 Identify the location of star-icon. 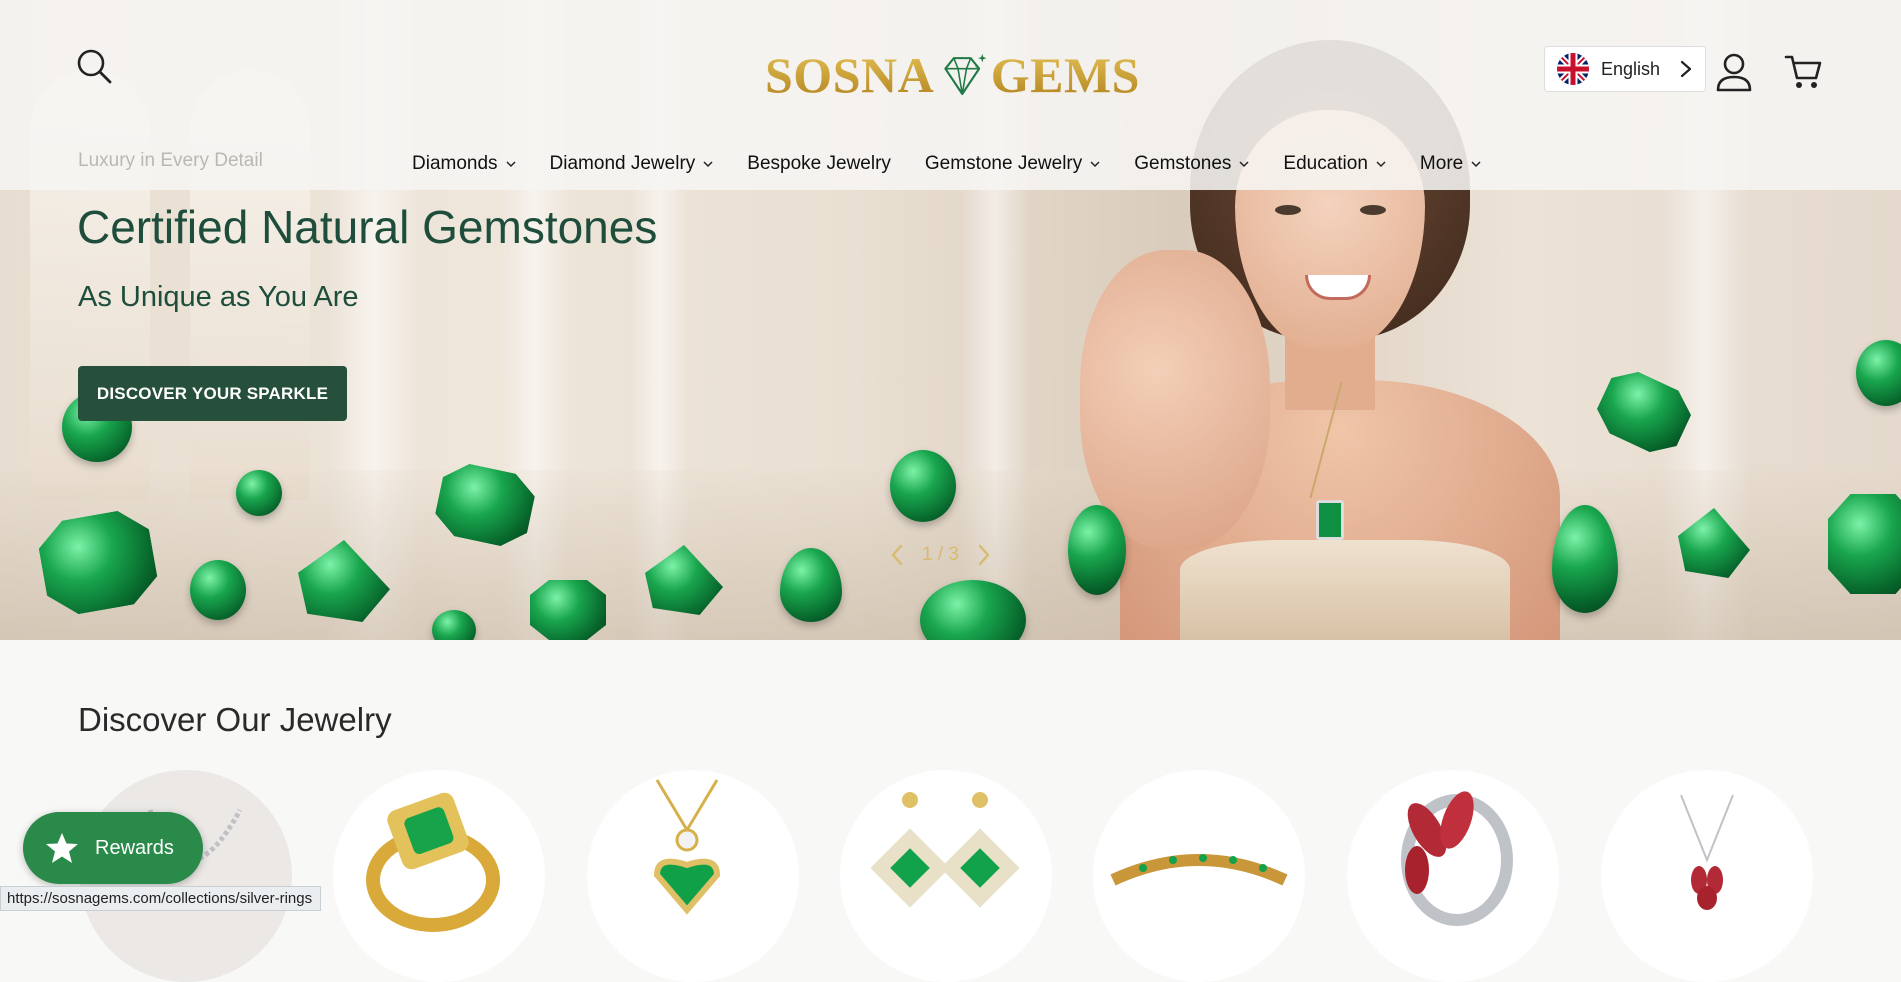
(62, 848).